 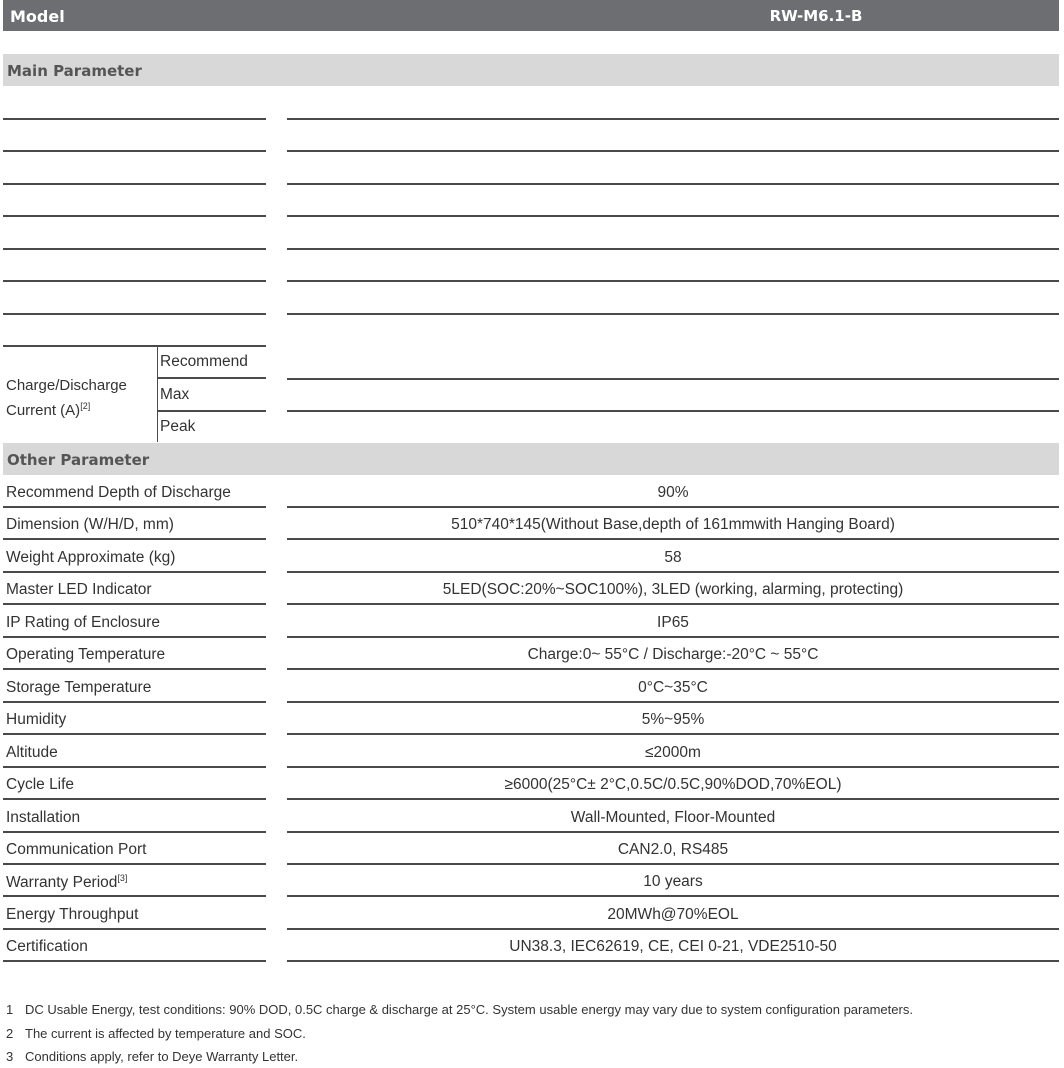 What do you see at coordinates (204, 361) in the screenshot?
I see `sub-row-recommend: Recommend` at bounding box center [204, 361].